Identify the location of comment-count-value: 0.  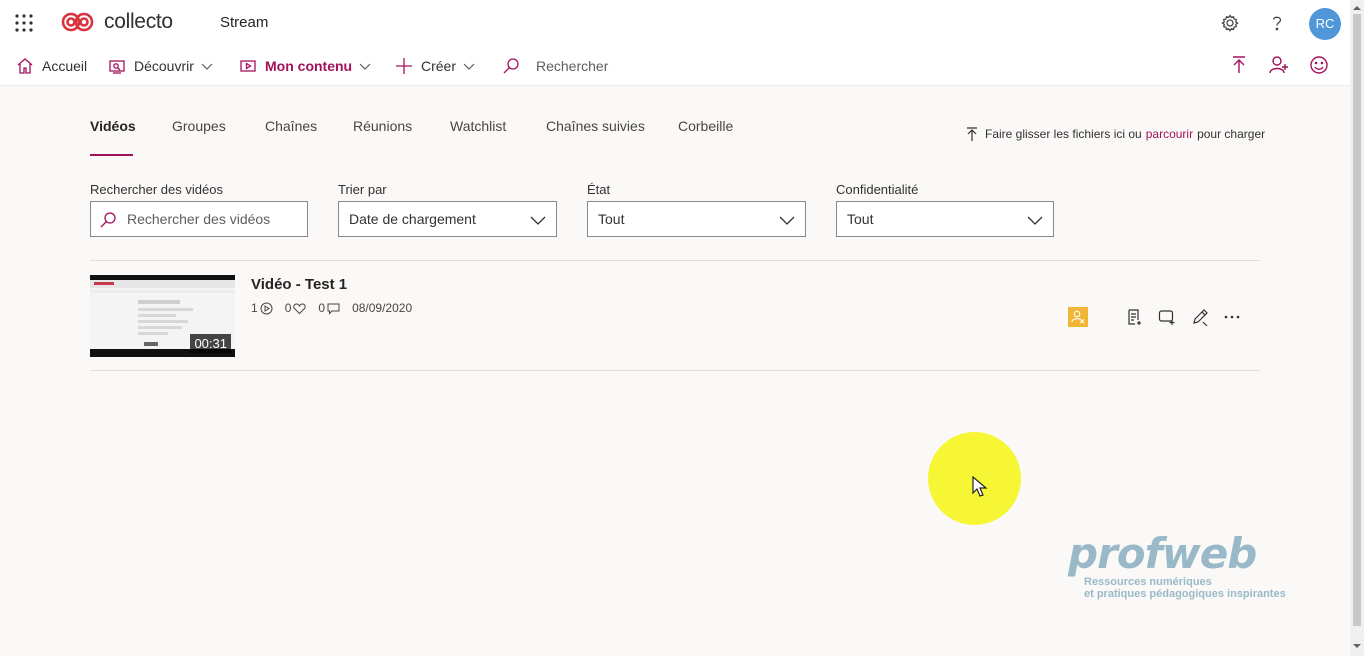
(322, 308).